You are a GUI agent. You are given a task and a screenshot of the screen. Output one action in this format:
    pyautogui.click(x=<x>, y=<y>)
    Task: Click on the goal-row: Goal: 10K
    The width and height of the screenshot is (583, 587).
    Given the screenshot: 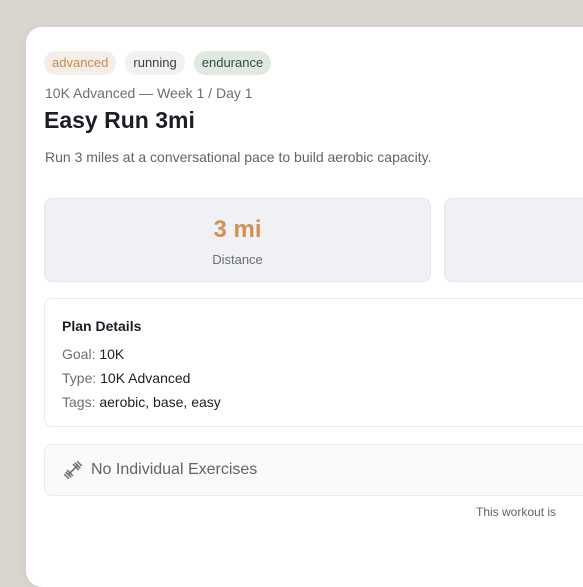 What is the action you would take?
    pyautogui.click(x=93, y=354)
    